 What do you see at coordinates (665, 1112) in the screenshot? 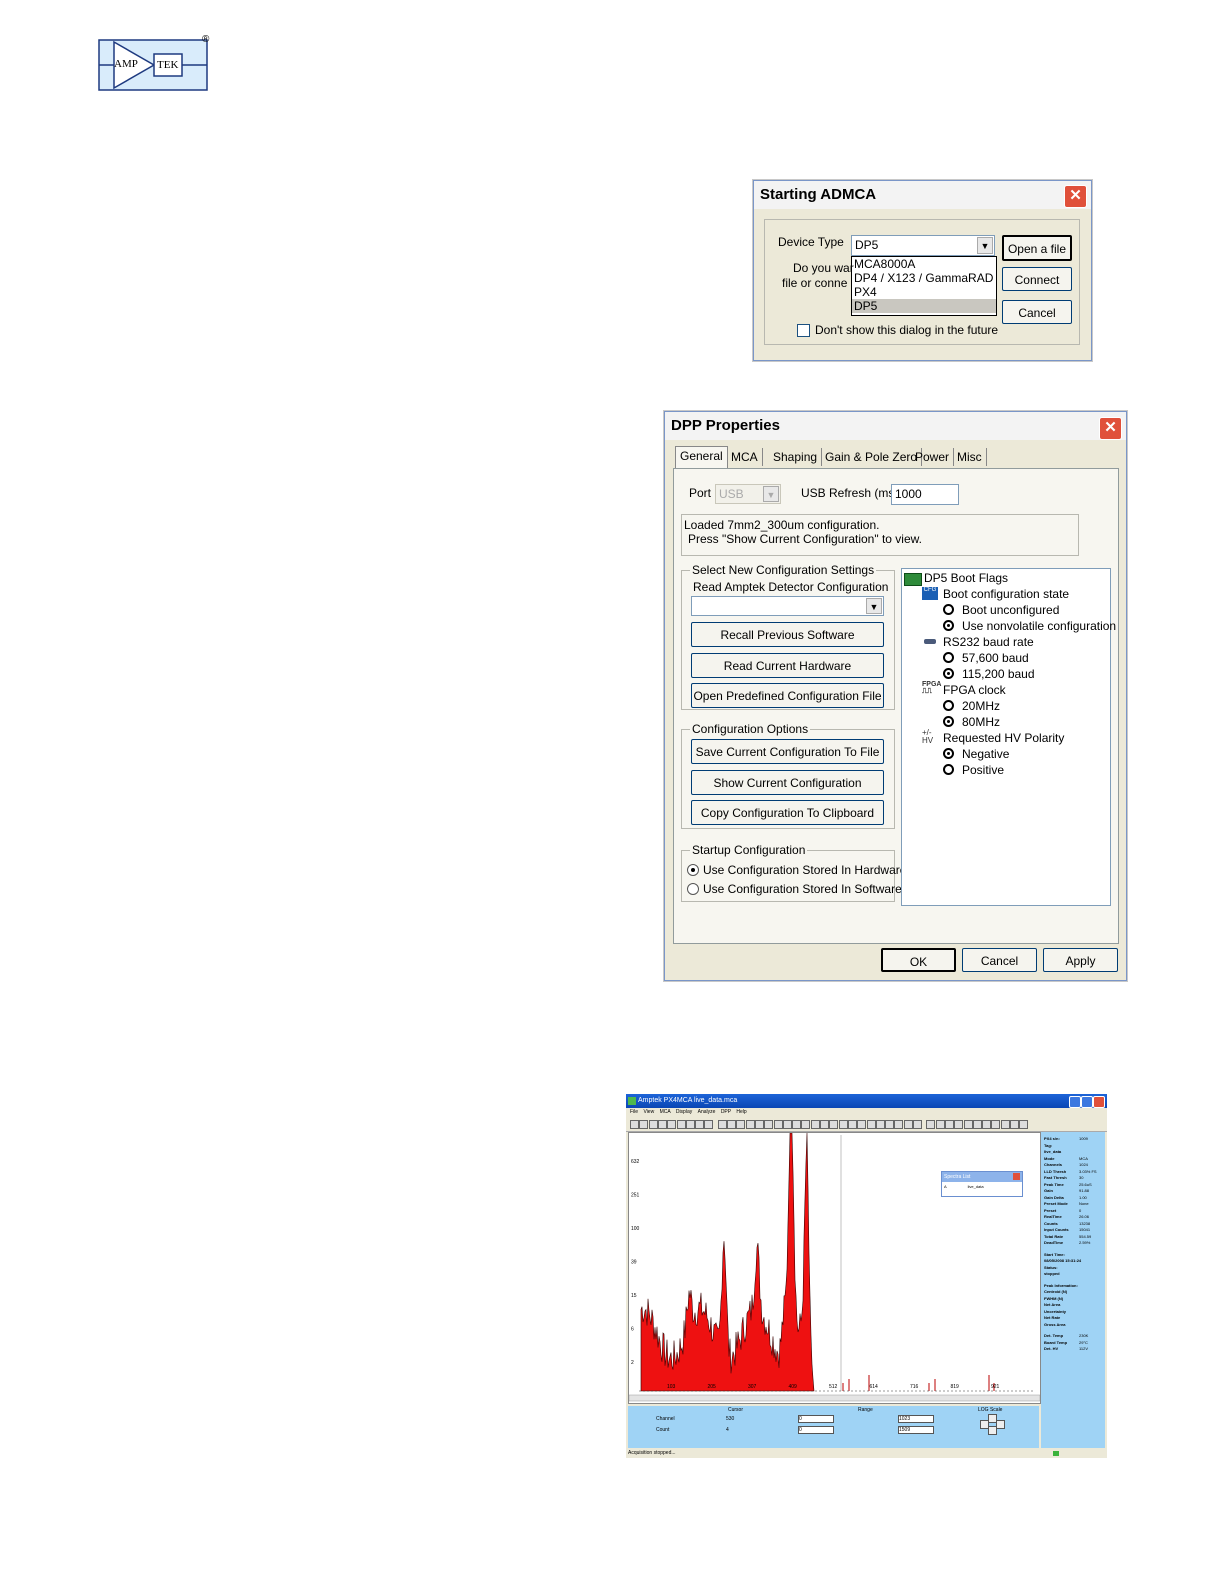
I see `menu-mca: MCA` at bounding box center [665, 1112].